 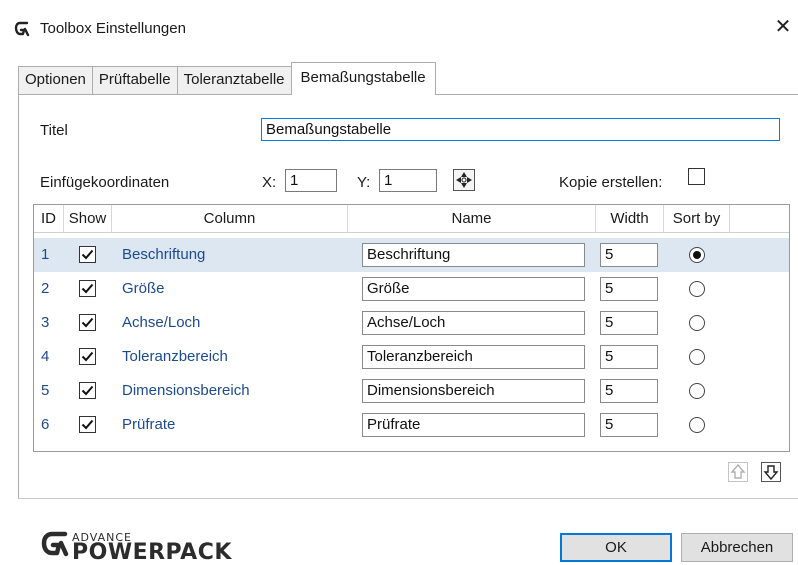 I want to click on pick-point-icon, so click(x=464, y=180).